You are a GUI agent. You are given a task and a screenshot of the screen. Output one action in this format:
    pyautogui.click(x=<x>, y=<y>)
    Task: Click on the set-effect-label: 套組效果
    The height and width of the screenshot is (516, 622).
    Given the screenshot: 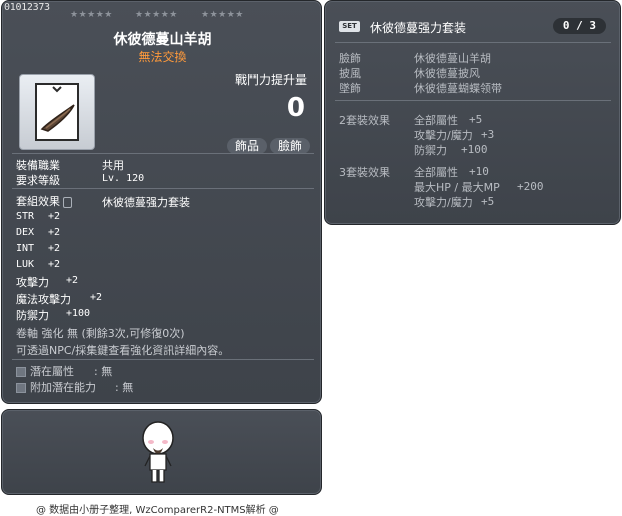 What is the action you would take?
    pyautogui.click(x=44, y=201)
    